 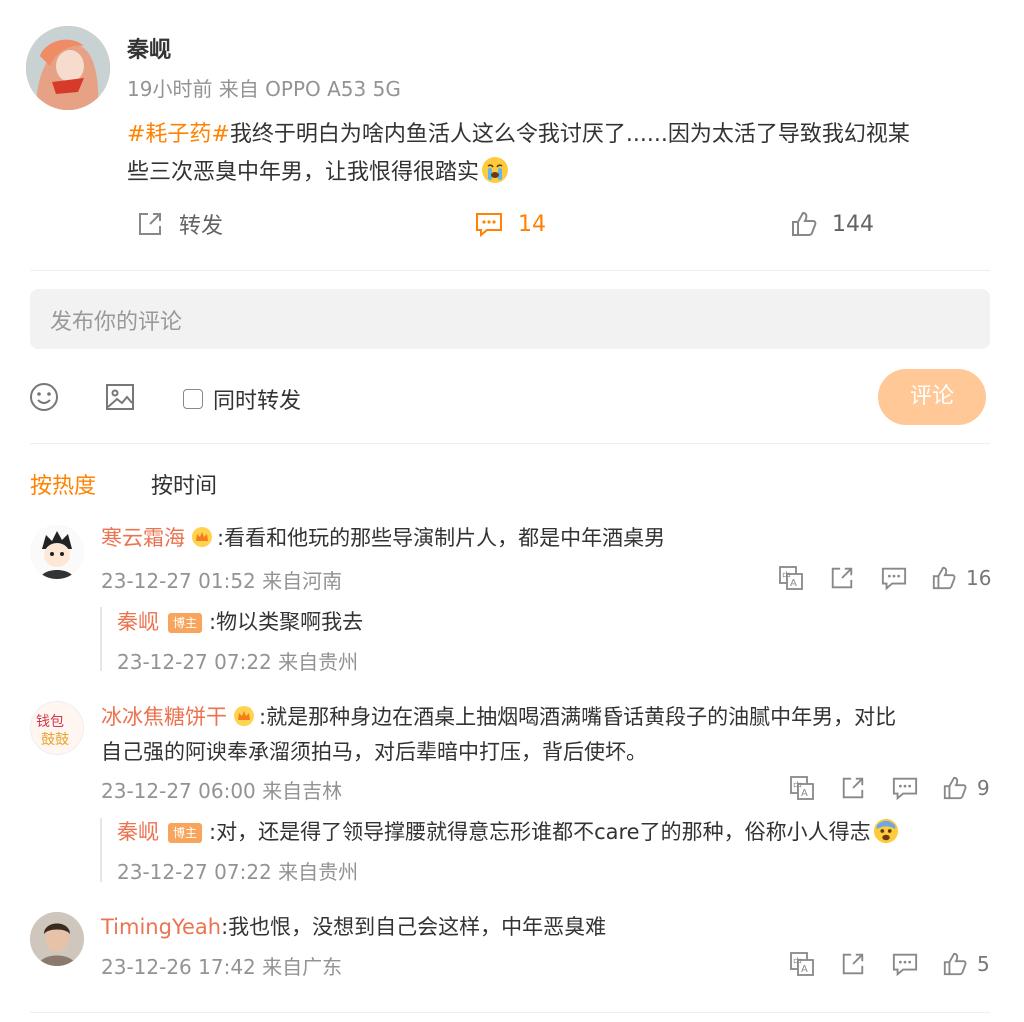 I want to click on comment-input: 发布你的评论, so click(x=510, y=319).